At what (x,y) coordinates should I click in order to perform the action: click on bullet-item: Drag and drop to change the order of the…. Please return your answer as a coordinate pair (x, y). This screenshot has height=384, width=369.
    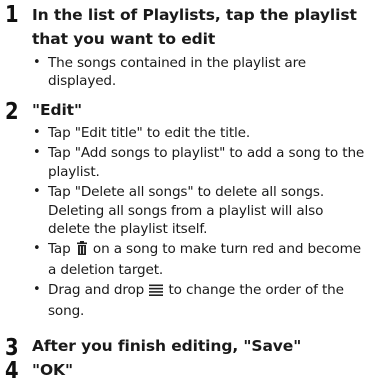
    Looking at the image, I should click on (184, 300).